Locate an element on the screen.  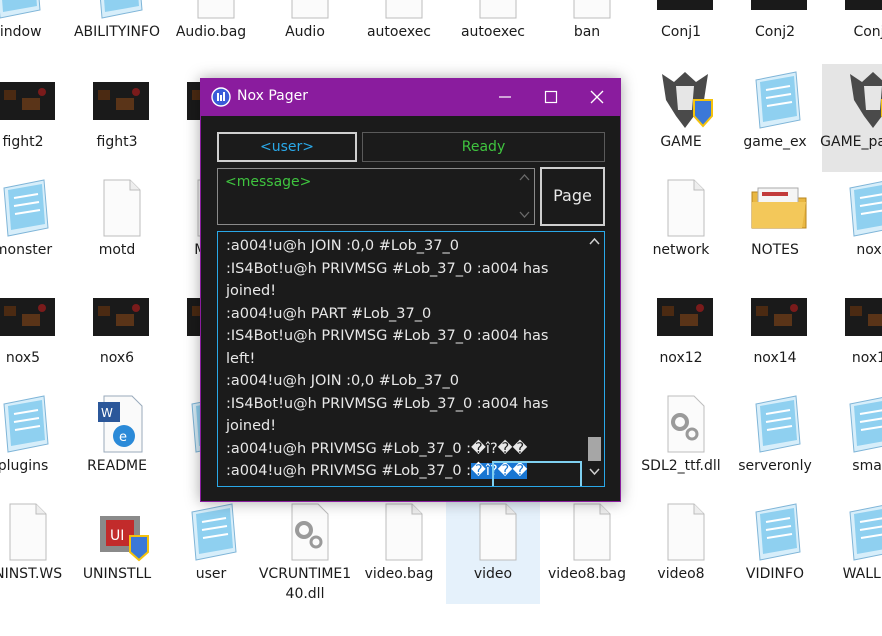
desktop-icon: video8.bag is located at coordinates (587, 550).